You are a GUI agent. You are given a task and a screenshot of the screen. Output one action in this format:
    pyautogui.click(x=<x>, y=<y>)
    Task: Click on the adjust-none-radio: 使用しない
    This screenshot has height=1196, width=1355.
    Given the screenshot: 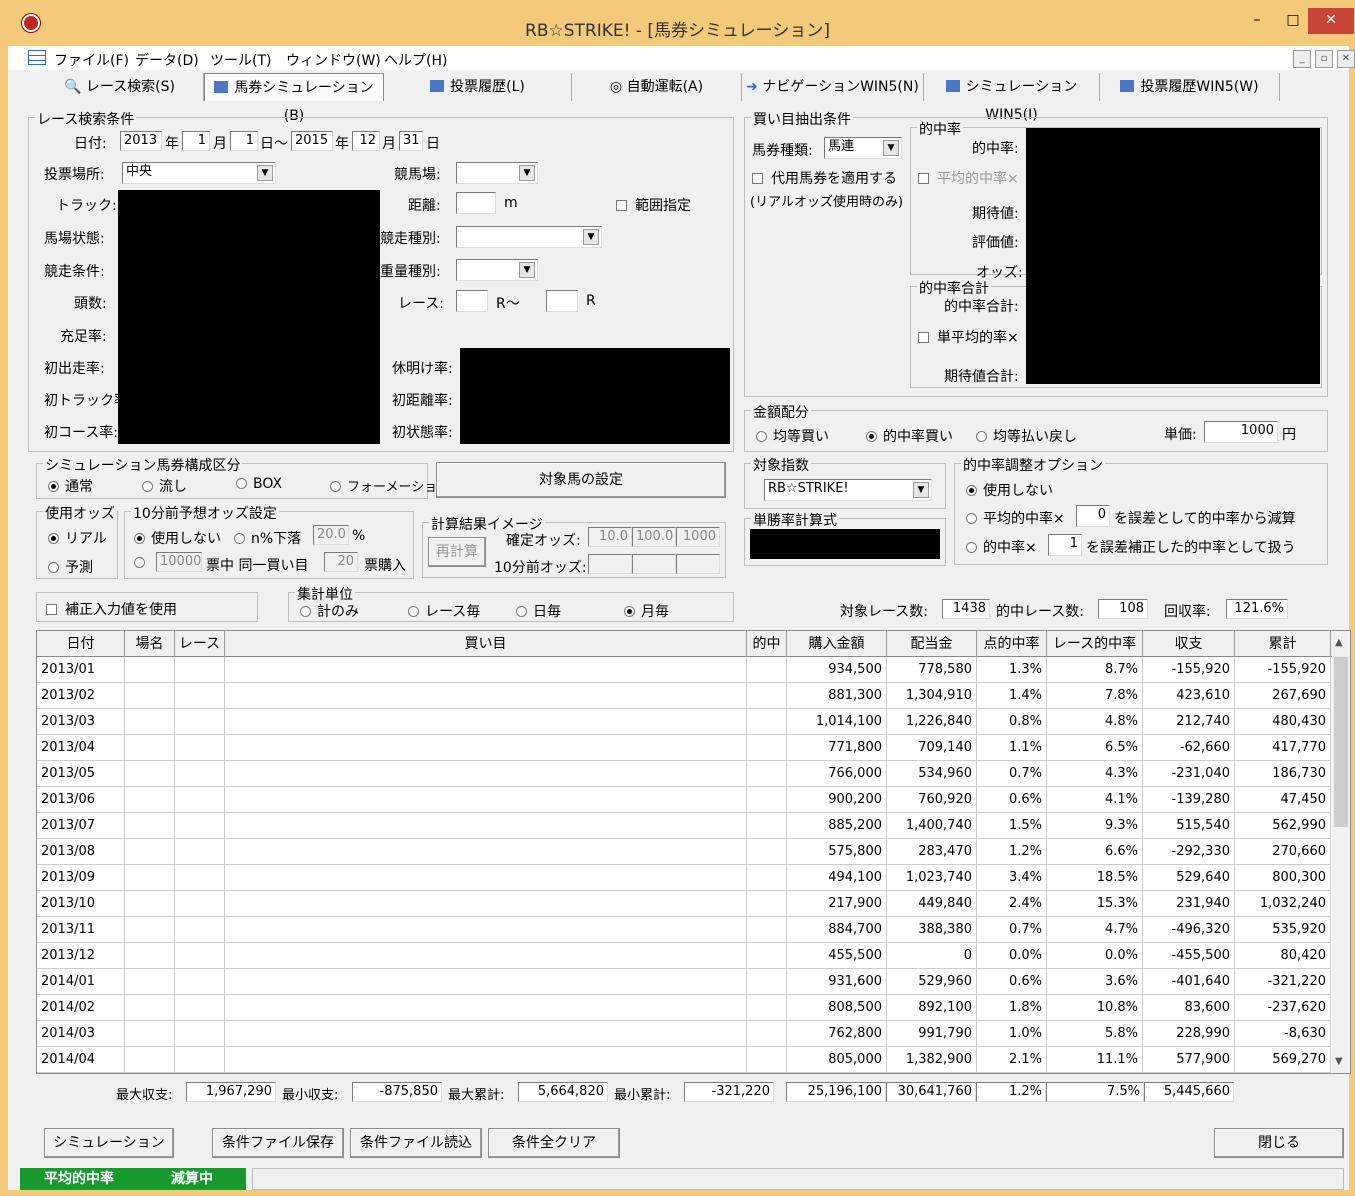 What is the action you would take?
    pyautogui.click(x=1009, y=490)
    